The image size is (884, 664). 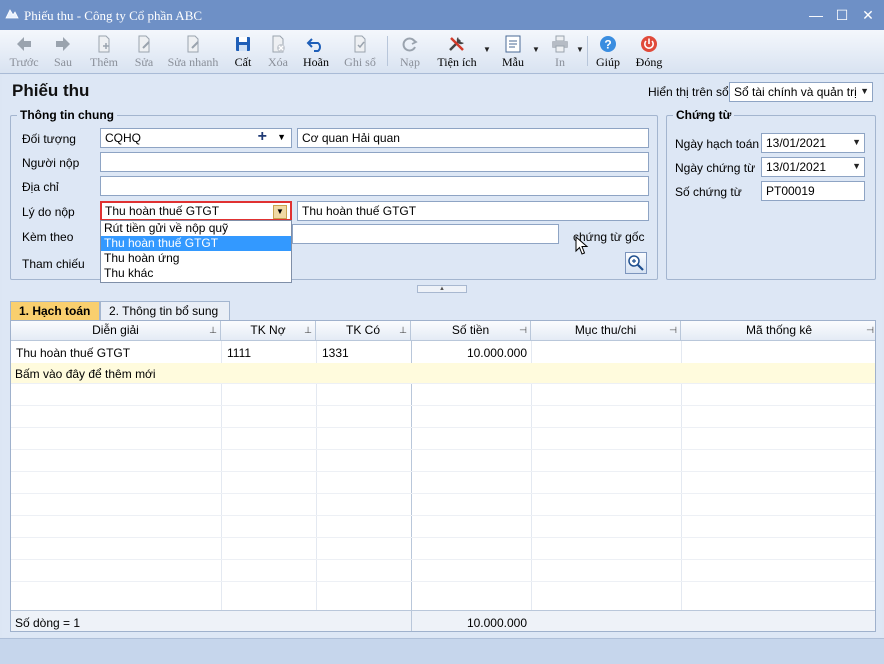 What do you see at coordinates (48, 237) in the screenshot?
I see `attach-label: Kèm theo` at bounding box center [48, 237].